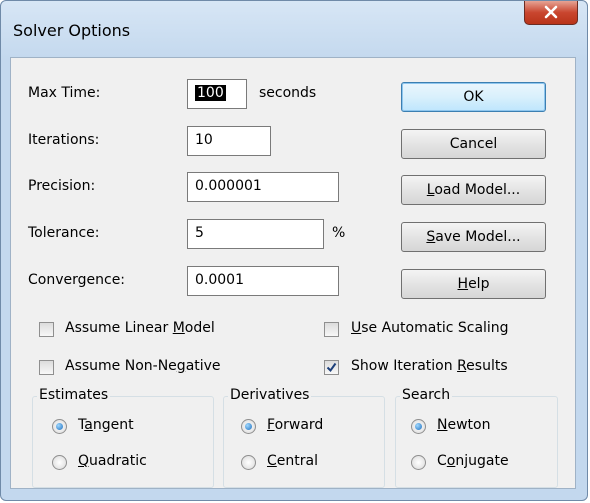 The image size is (590, 503). I want to click on estimates-group, so click(123, 442).